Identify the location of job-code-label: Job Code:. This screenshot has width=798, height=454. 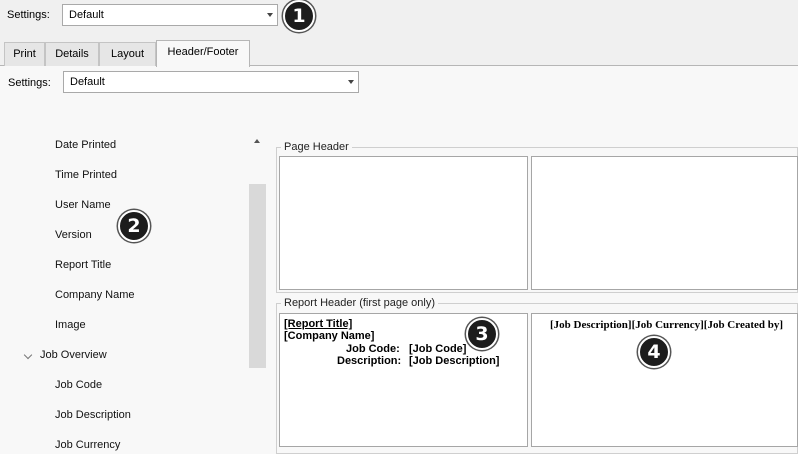
(373, 349).